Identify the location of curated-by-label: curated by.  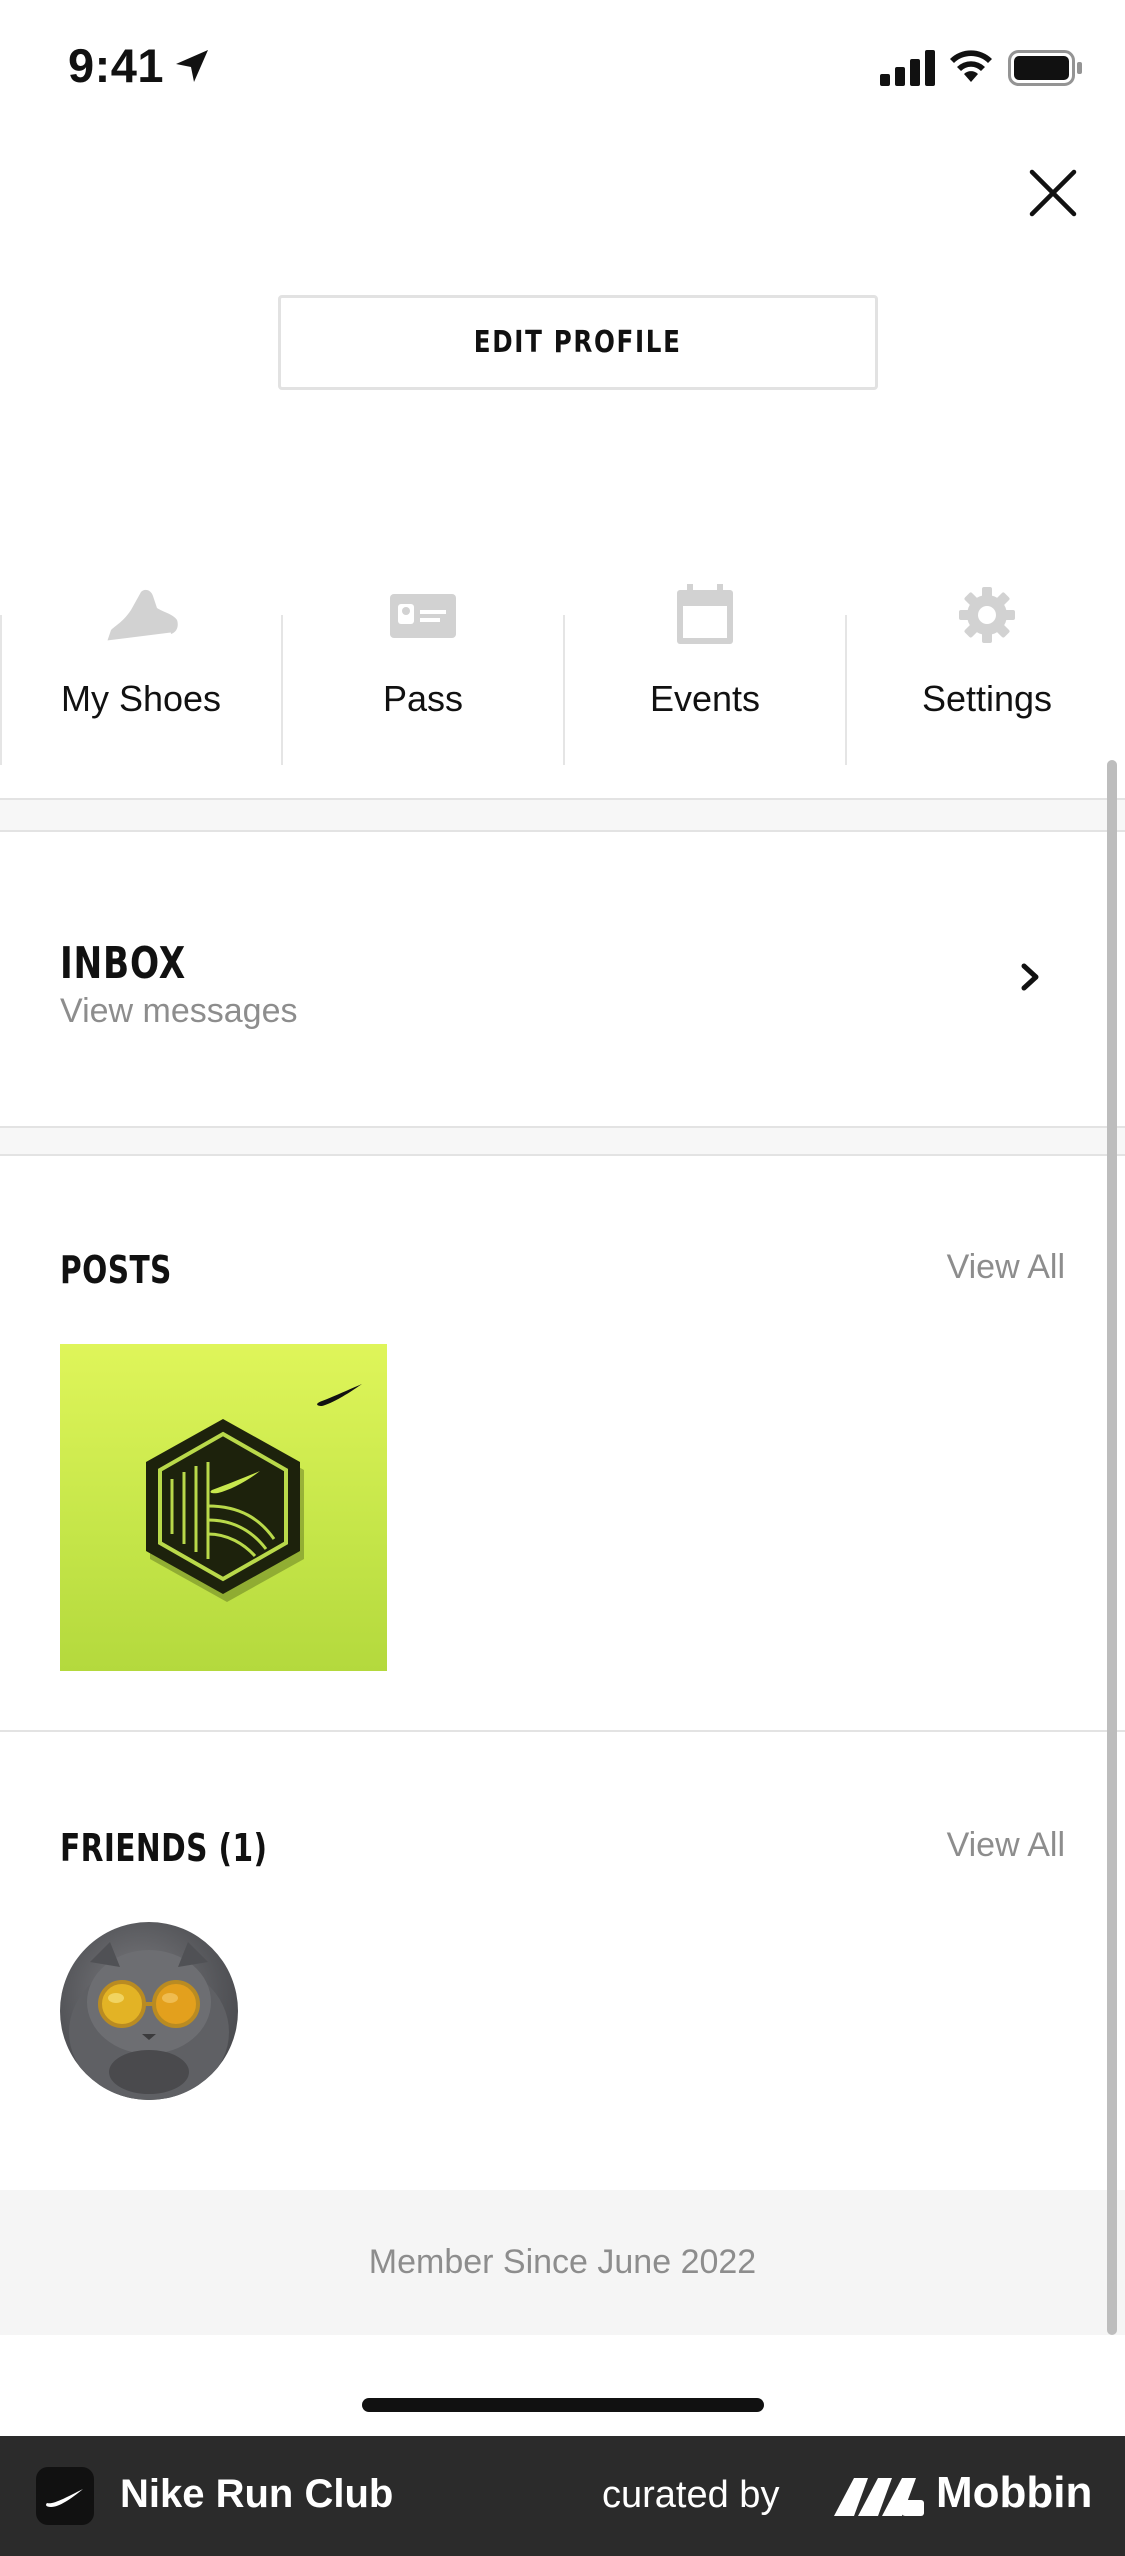
(691, 2495).